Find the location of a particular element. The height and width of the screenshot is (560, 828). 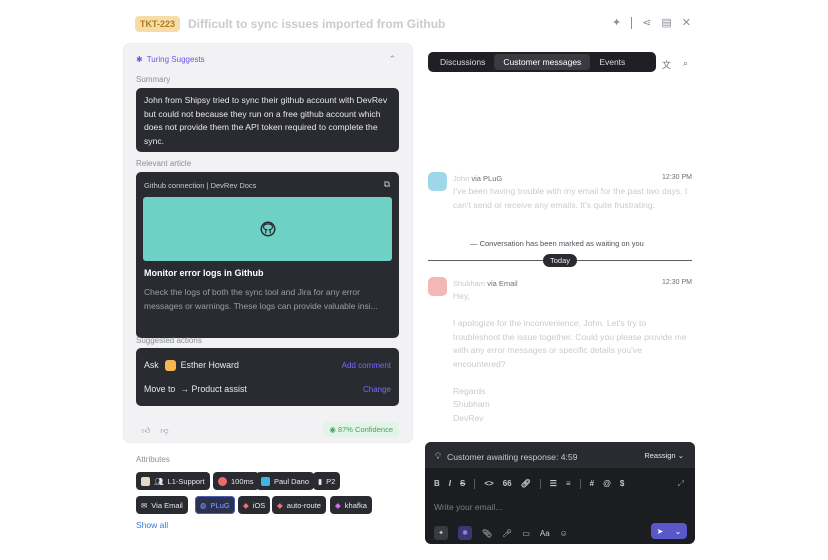

article-image is located at coordinates (267, 229).